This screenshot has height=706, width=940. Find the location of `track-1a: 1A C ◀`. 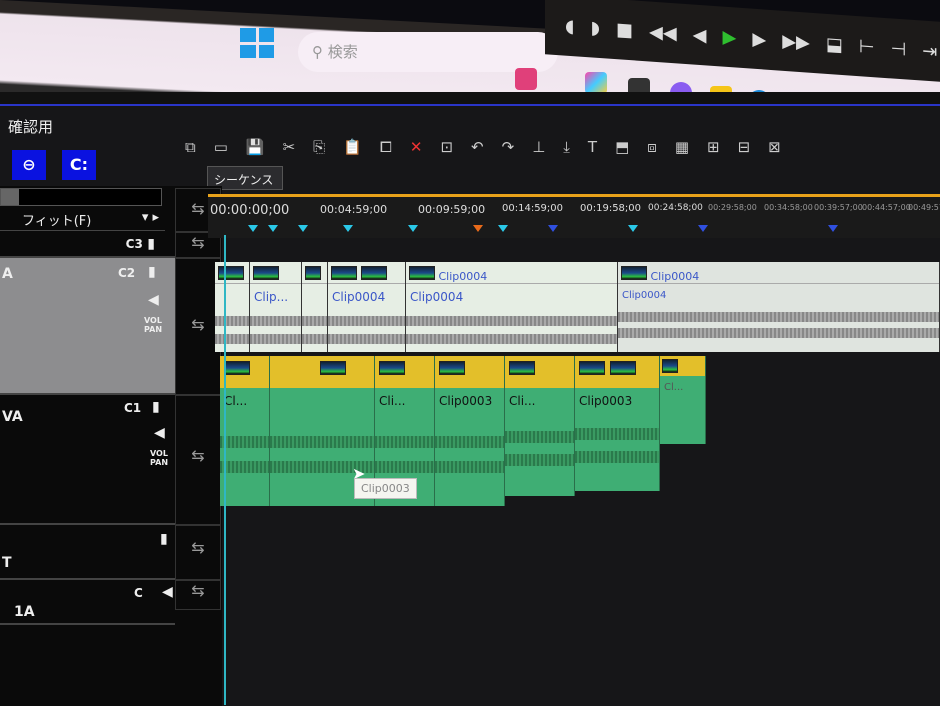

track-1a: 1A C ◀ is located at coordinates (87, 602).